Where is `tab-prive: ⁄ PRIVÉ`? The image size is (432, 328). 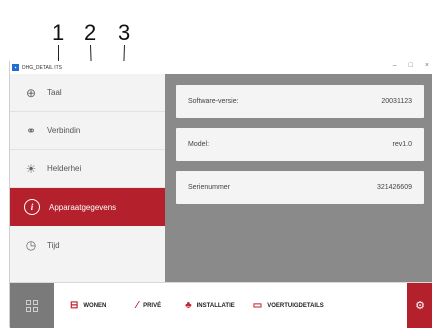
tab-prive: ⁄ PRIVÉ is located at coordinates (148, 305).